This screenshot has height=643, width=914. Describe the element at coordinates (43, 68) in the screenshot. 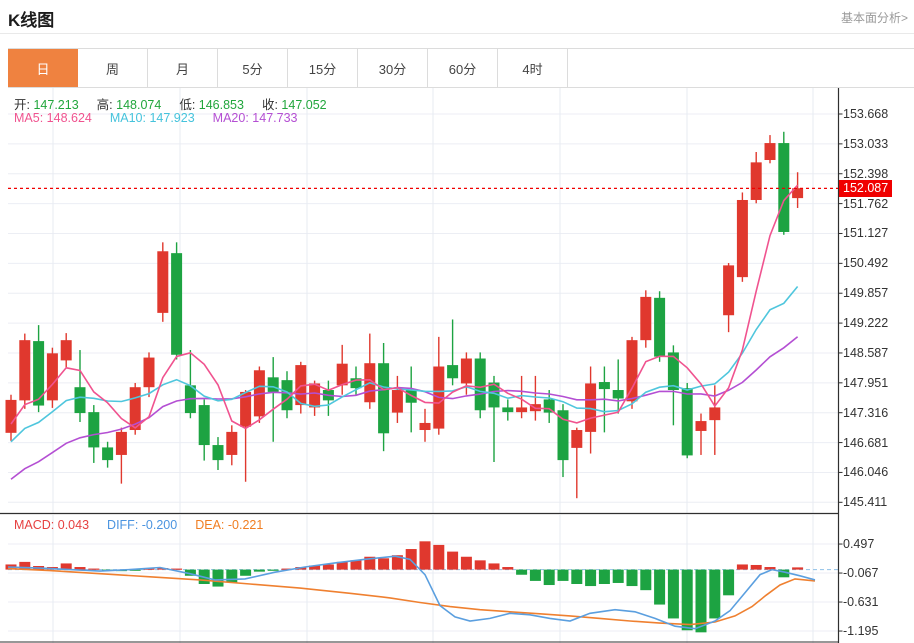

I see `tab-day: 日` at that location.